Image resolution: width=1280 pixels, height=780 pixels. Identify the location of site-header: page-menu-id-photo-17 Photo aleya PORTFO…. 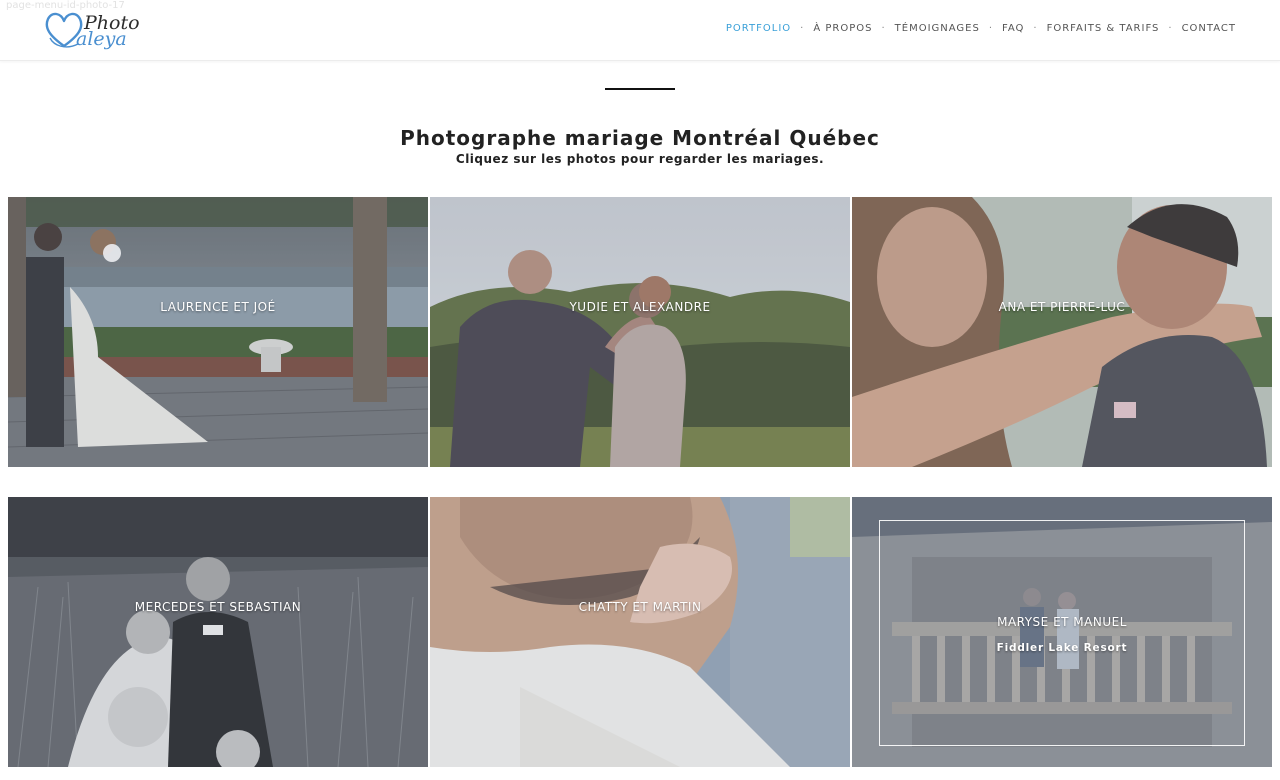
(640, 30).